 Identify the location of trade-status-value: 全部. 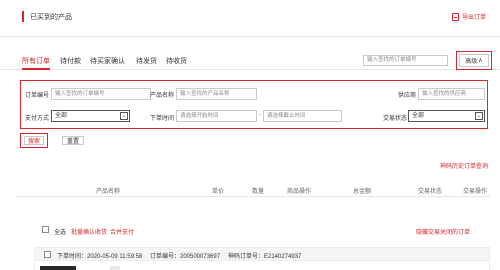
(418, 116).